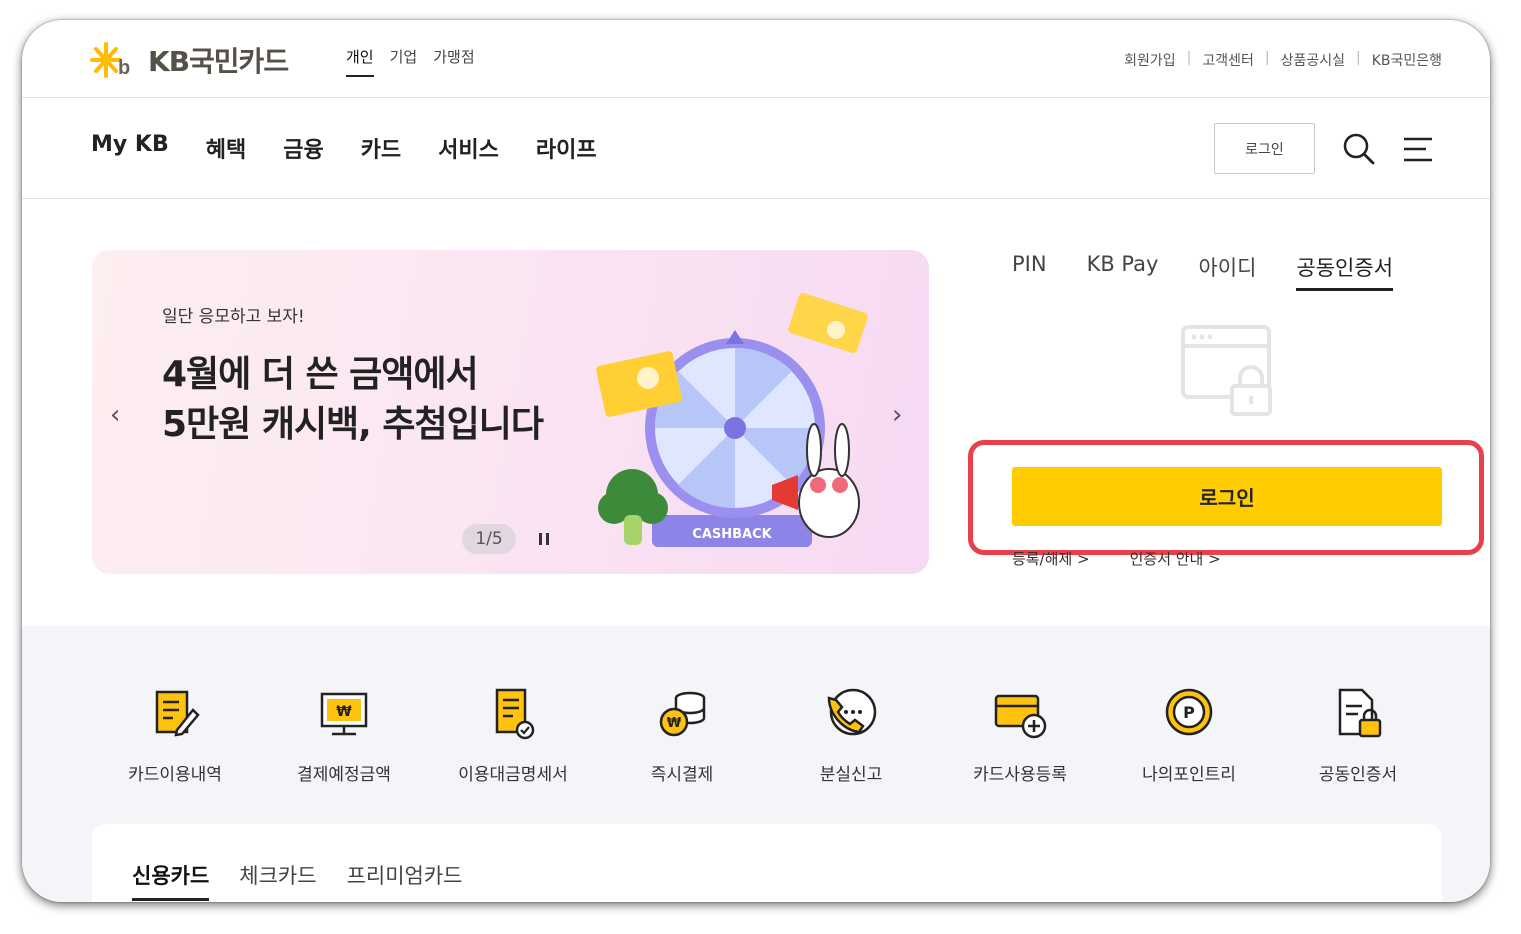  What do you see at coordinates (277, 880) in the screenshot?
I see `tab-check-card: 체크카드` at bounding box center [277, 880].